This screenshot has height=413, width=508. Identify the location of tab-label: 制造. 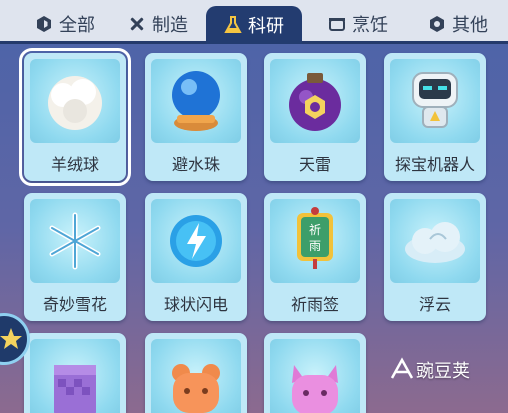
(170, 25).